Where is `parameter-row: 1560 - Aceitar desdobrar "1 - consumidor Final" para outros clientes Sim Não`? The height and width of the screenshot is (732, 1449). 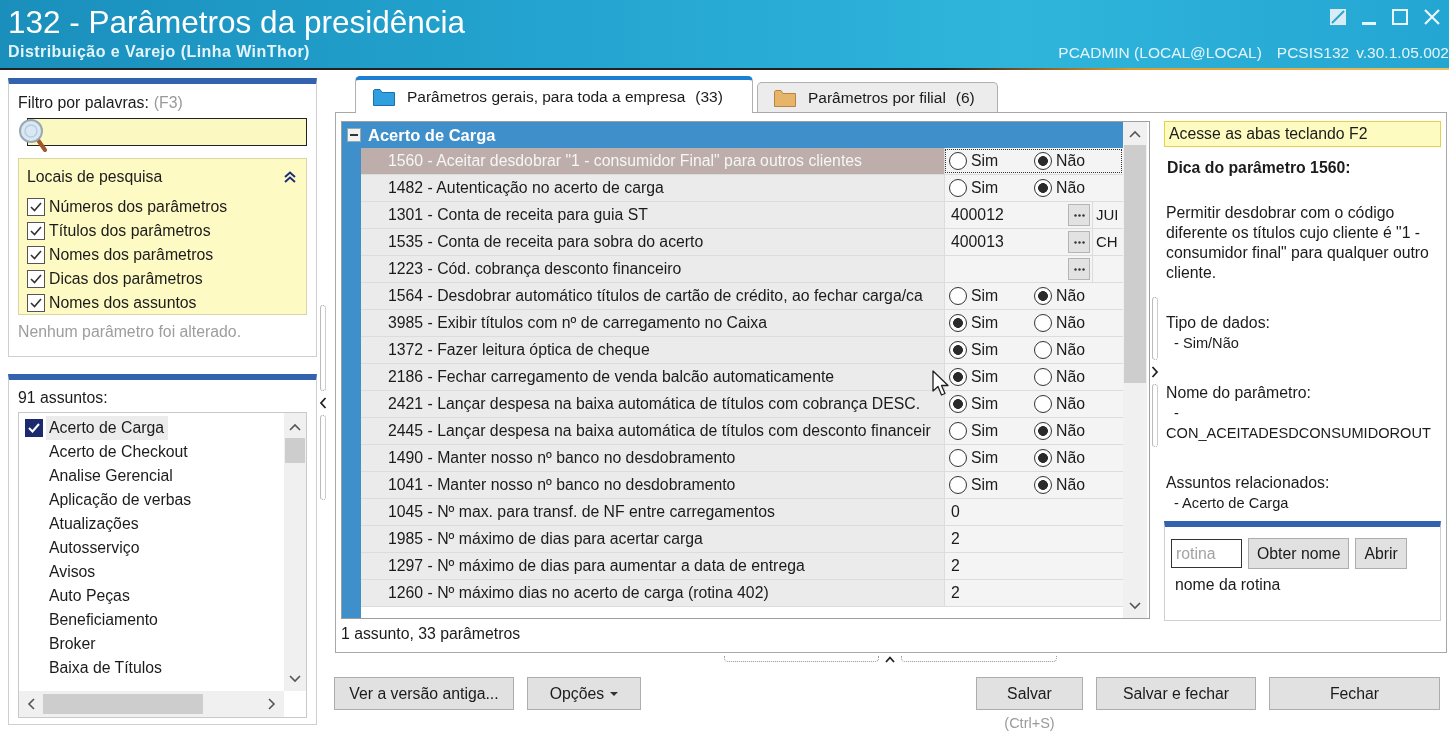
parameter-row: 1560 - Aceitar desdobrar "1 - consumidor Final" para outros clientes Sim Não is located at coordinates (742, 161).